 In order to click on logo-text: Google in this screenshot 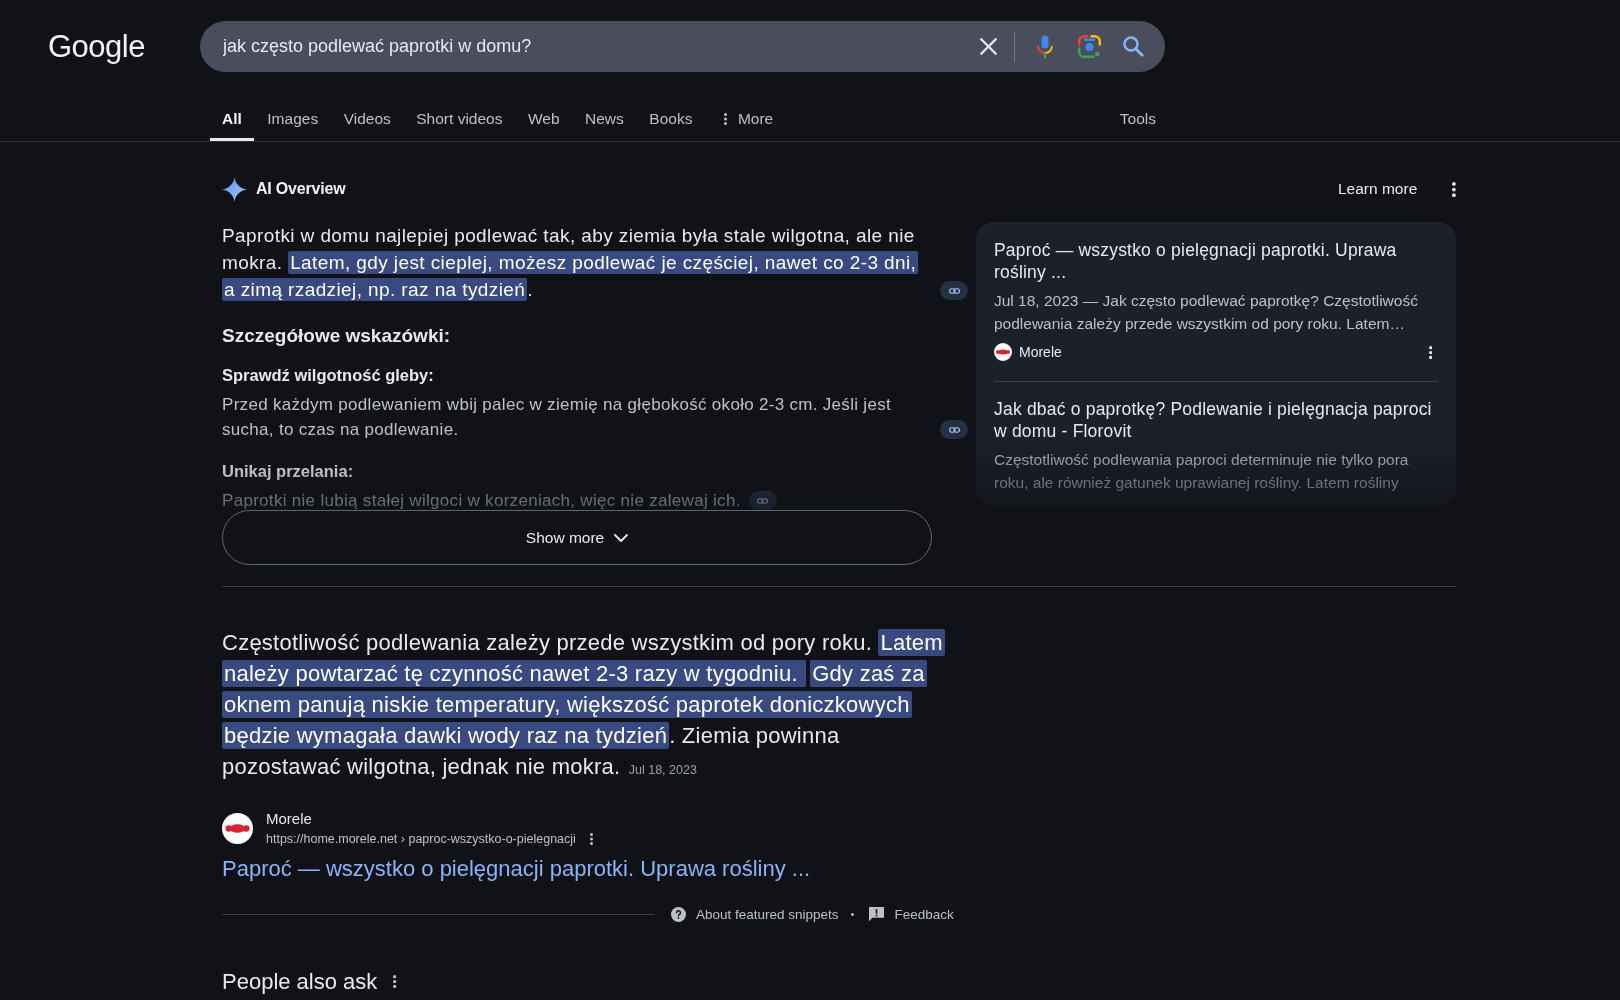, I will do `click(96, 46)`.